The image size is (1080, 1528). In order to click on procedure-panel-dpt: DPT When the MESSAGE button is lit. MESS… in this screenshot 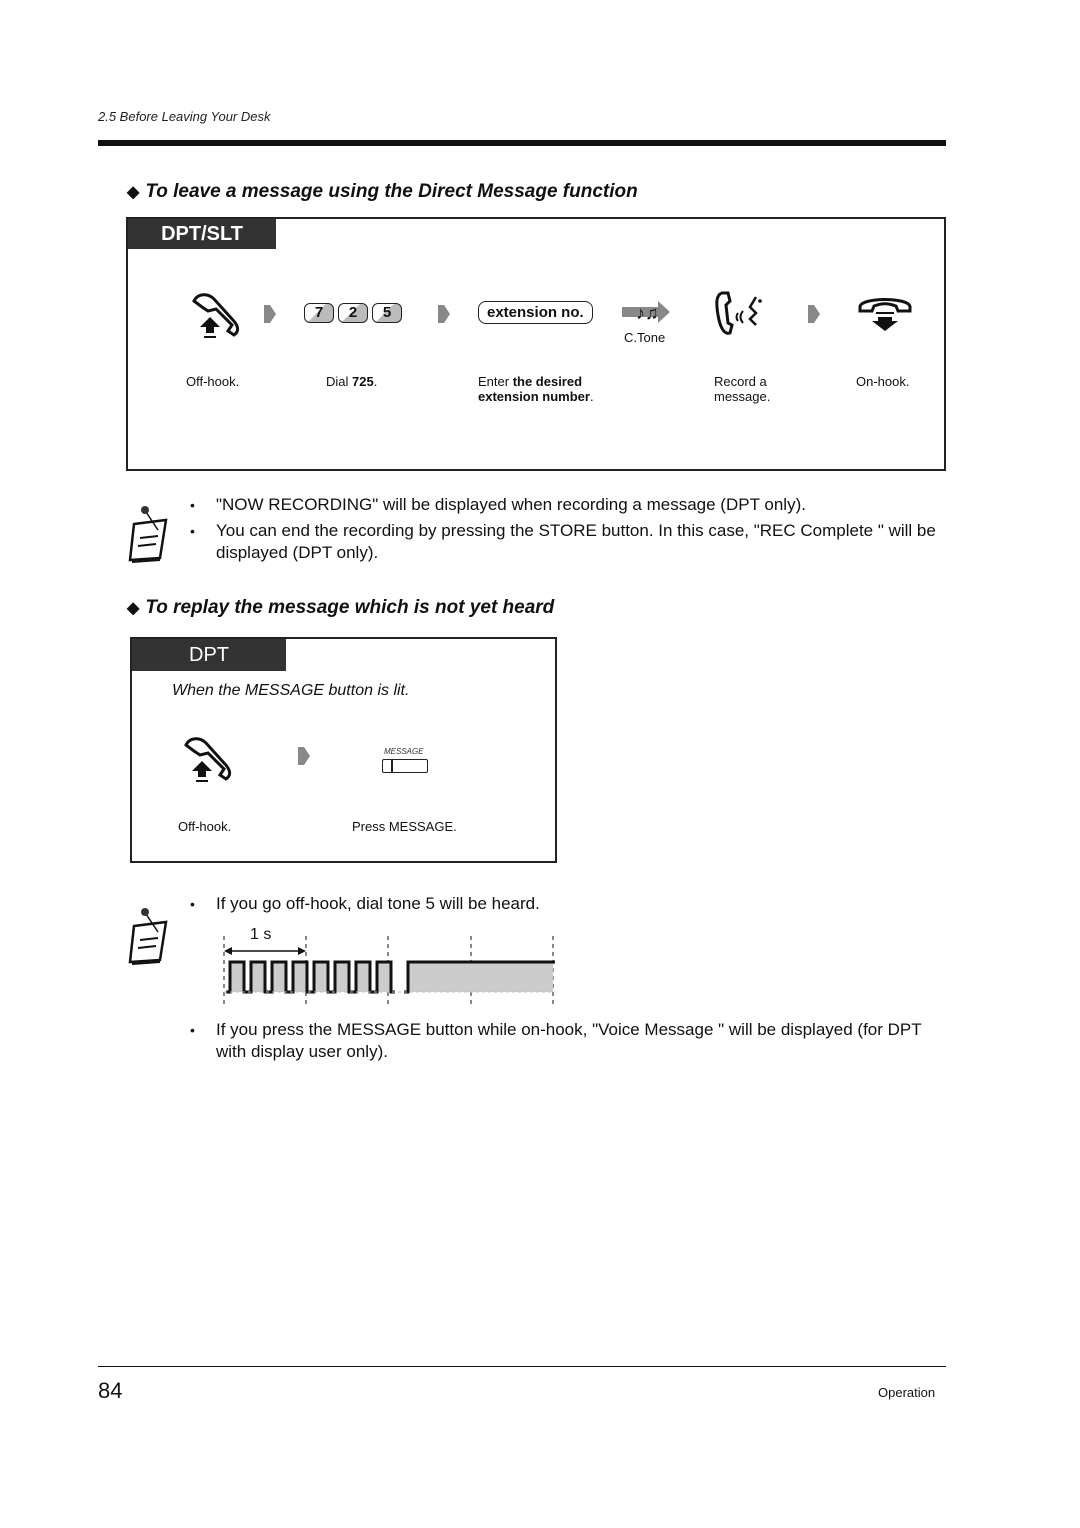, I will do `click(343, 750)`.